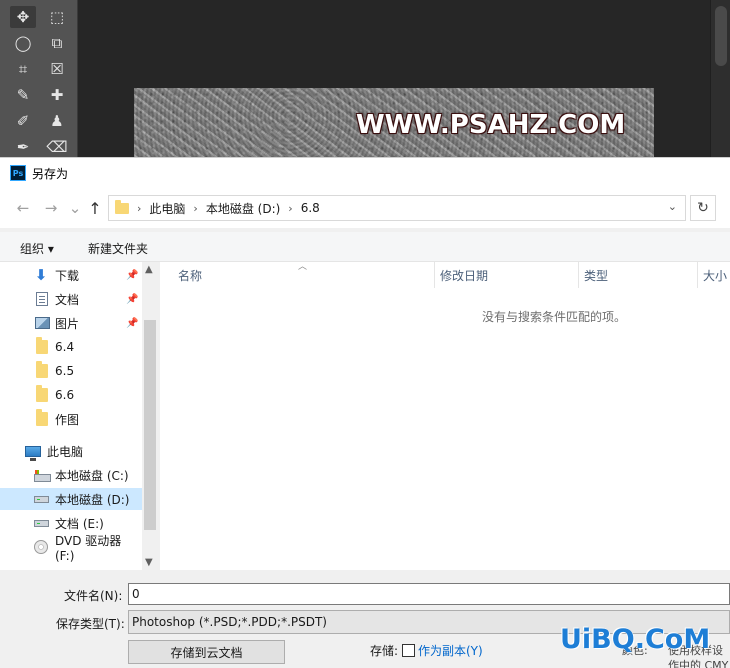 The width and height of the screenshot is (730, 668). I want to click on empty-folder-message: 没有与搜索条件匹配的项。, so click(554, 317).